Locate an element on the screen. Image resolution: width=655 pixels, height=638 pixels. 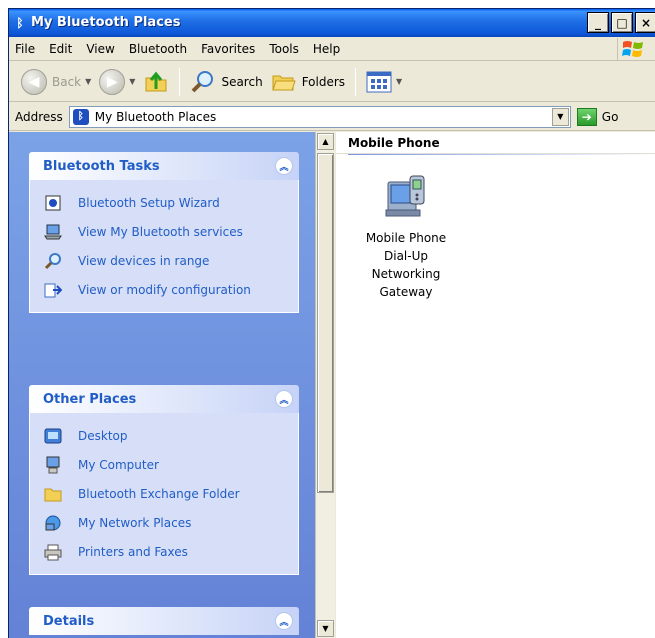
place-desktop: Desktop is located at coordinates (171, 435).